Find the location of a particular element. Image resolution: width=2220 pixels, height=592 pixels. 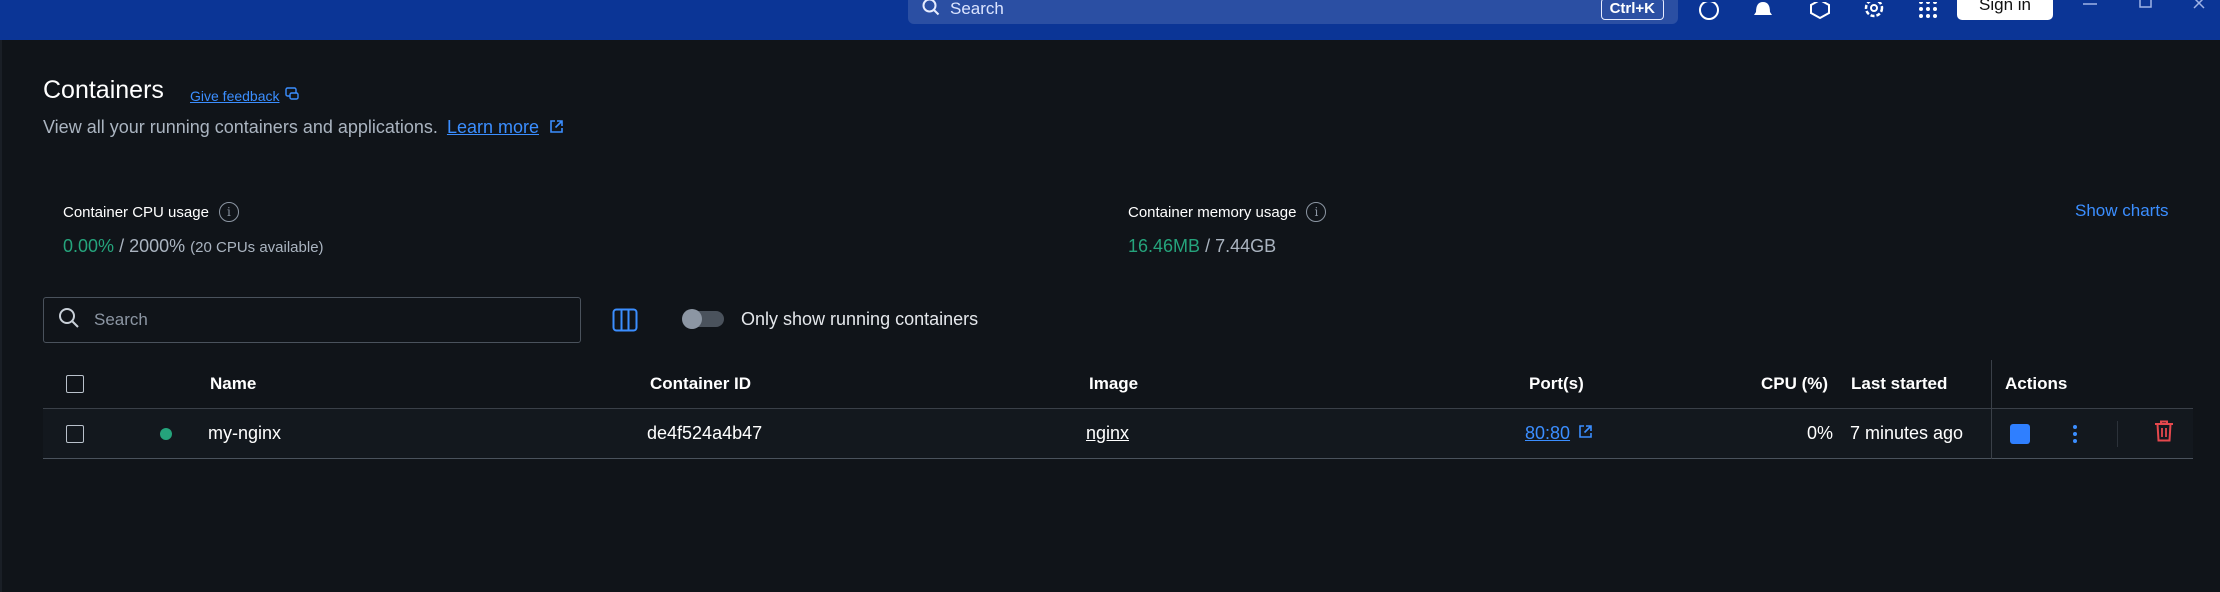

settings-gear-icon is located at coordinates (1874, 14).